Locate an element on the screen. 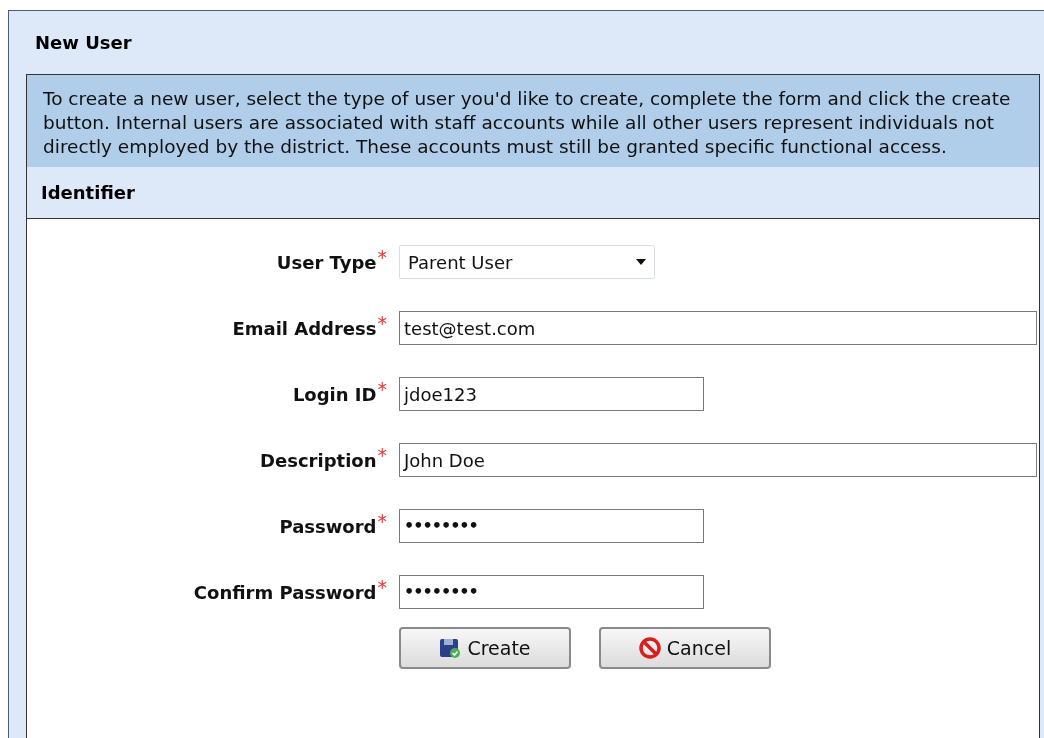 This screenshot has height=738, width=1044. input-field: test@test.com is located at coordinates (718, 328).